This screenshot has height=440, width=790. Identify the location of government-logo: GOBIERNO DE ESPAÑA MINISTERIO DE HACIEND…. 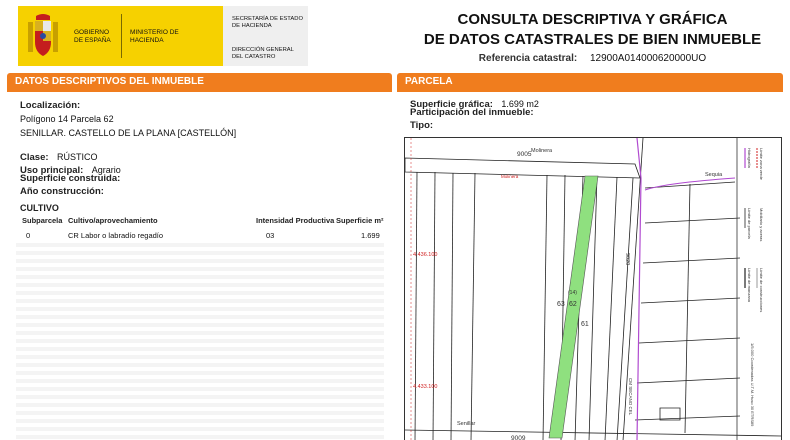
(163, 36).